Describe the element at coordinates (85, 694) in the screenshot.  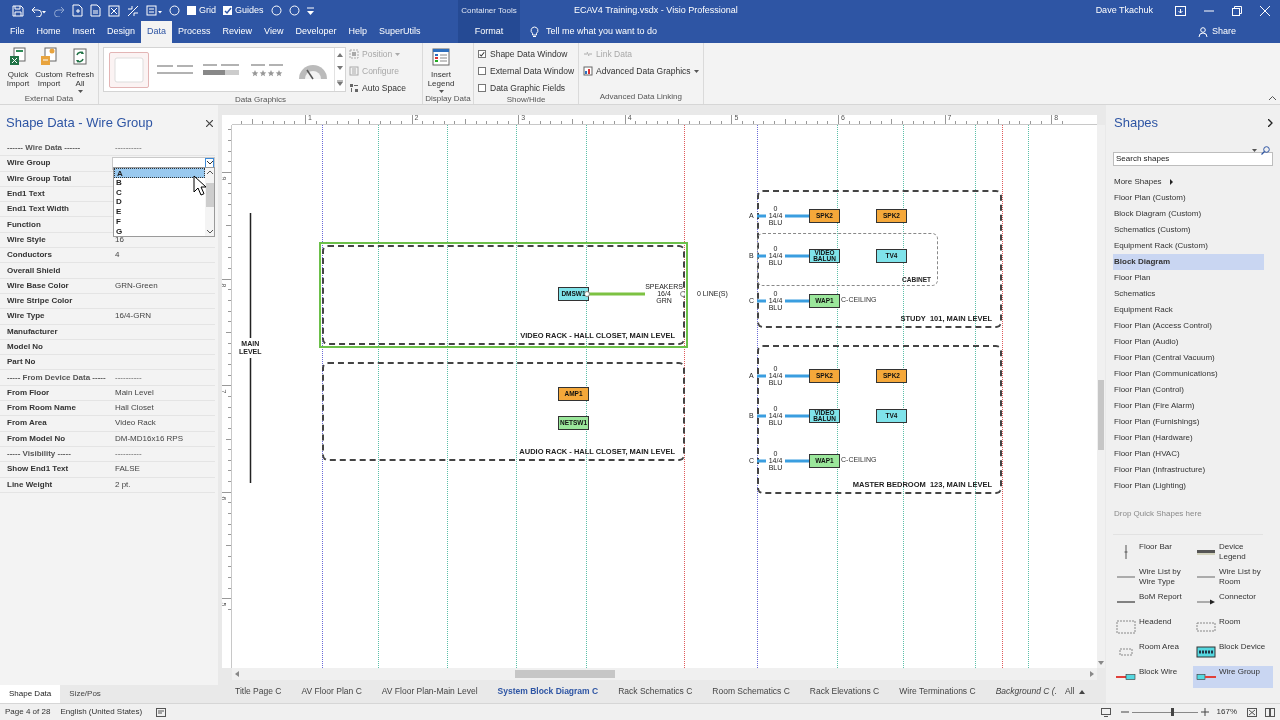
I see `panel-tab: Size/Pos` at that location.